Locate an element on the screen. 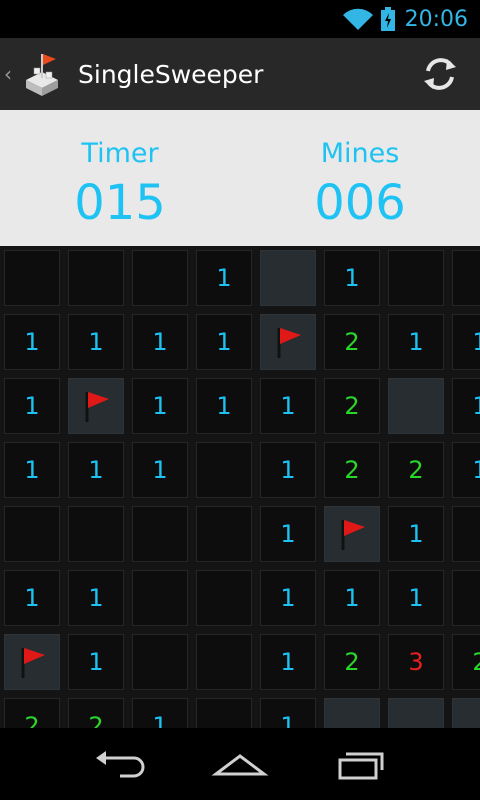 The image size is (480, 800). wifi-icon is located at coordinates (357, 19).